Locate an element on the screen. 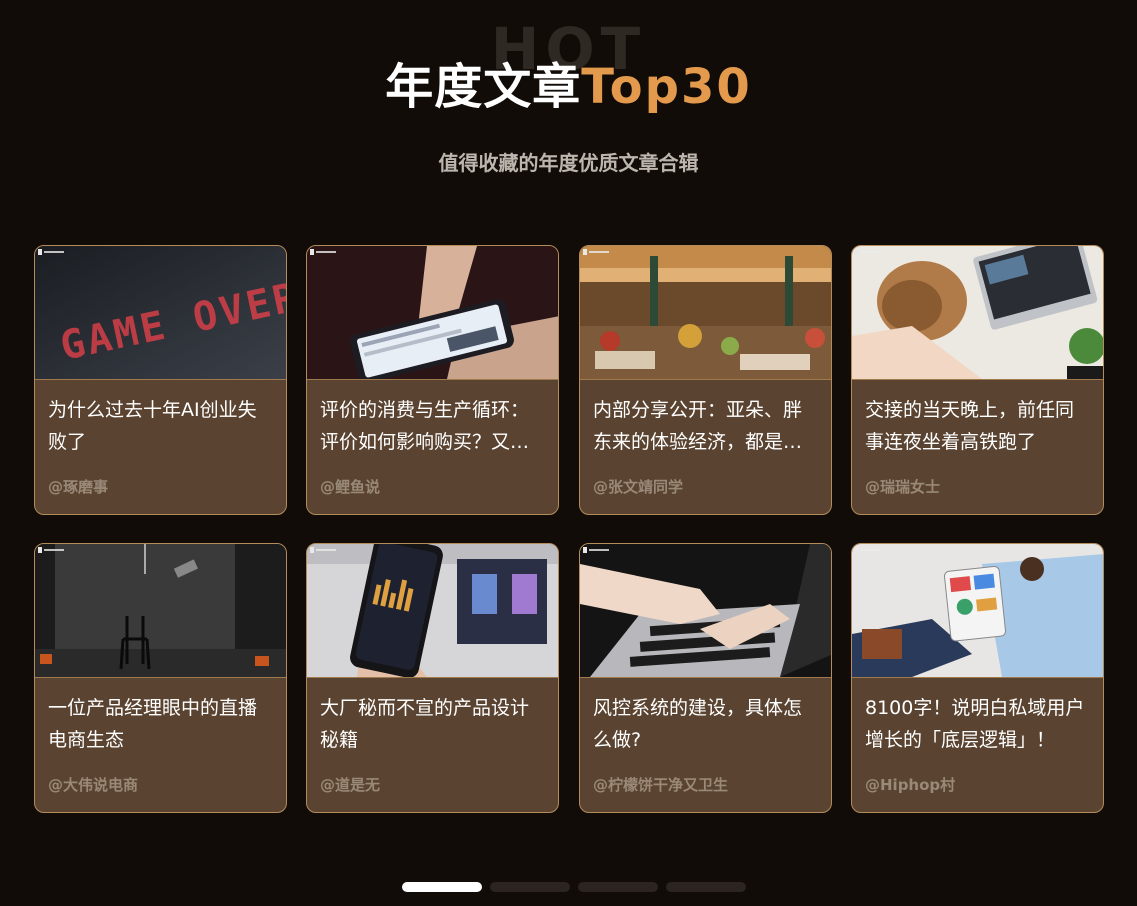 Image resolution: width=1137 pixels, height=906 pixels. article-author: @道是无 is located at coordinates (350, 785).